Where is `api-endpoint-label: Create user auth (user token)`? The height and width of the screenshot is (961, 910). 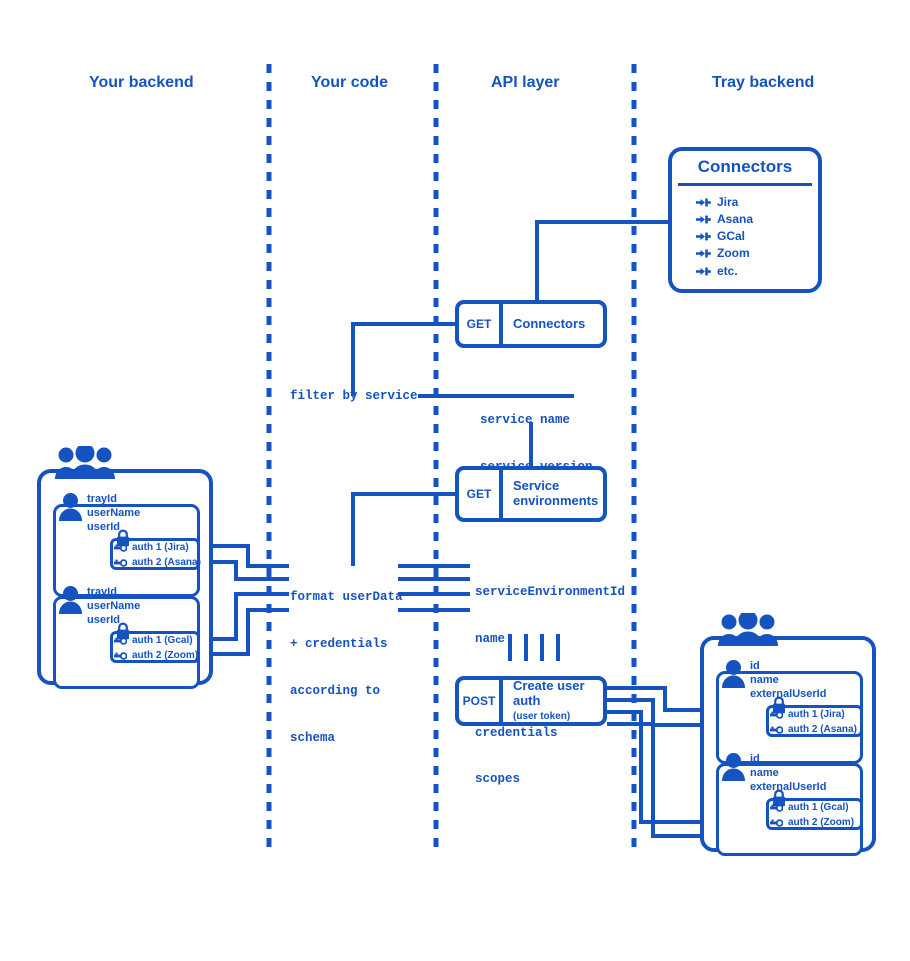 api-endpoint-label: Create user auth (user token) is located at coordinates (553, 700).